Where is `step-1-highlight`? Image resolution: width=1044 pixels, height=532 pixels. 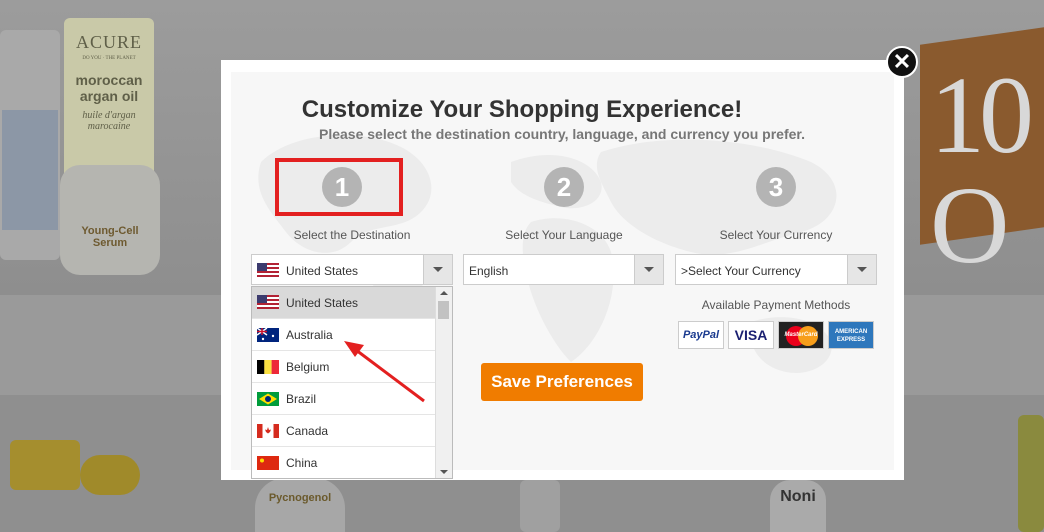
step-1-highlight is located at coordinates (339, 187).